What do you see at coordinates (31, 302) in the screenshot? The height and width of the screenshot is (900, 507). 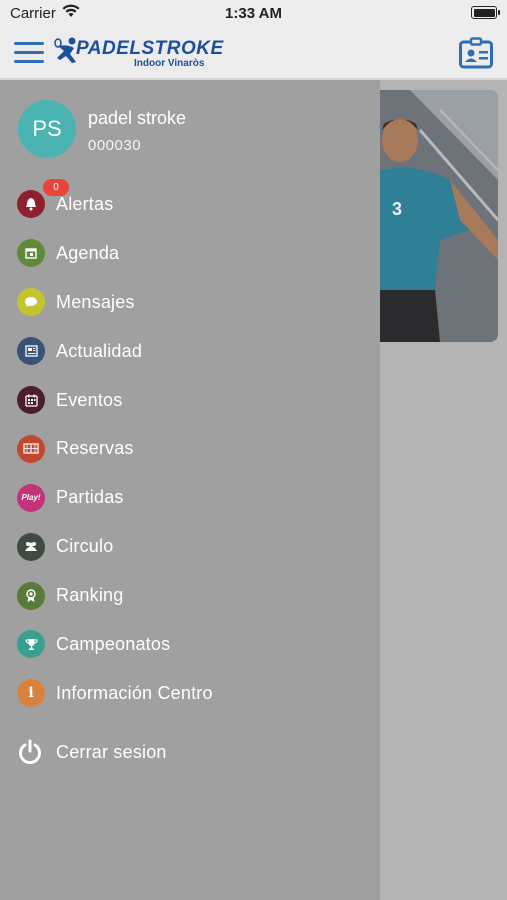 I see `chat-icon` at bounding box center [31, 302].